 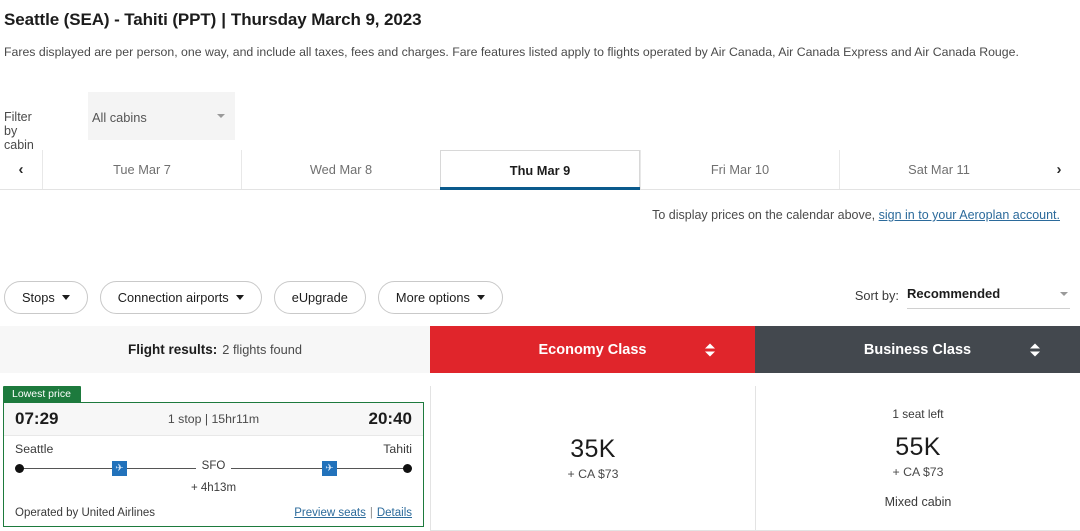 I want to click on business-seats-left: 1 seat left, so click(x=918, y=414).